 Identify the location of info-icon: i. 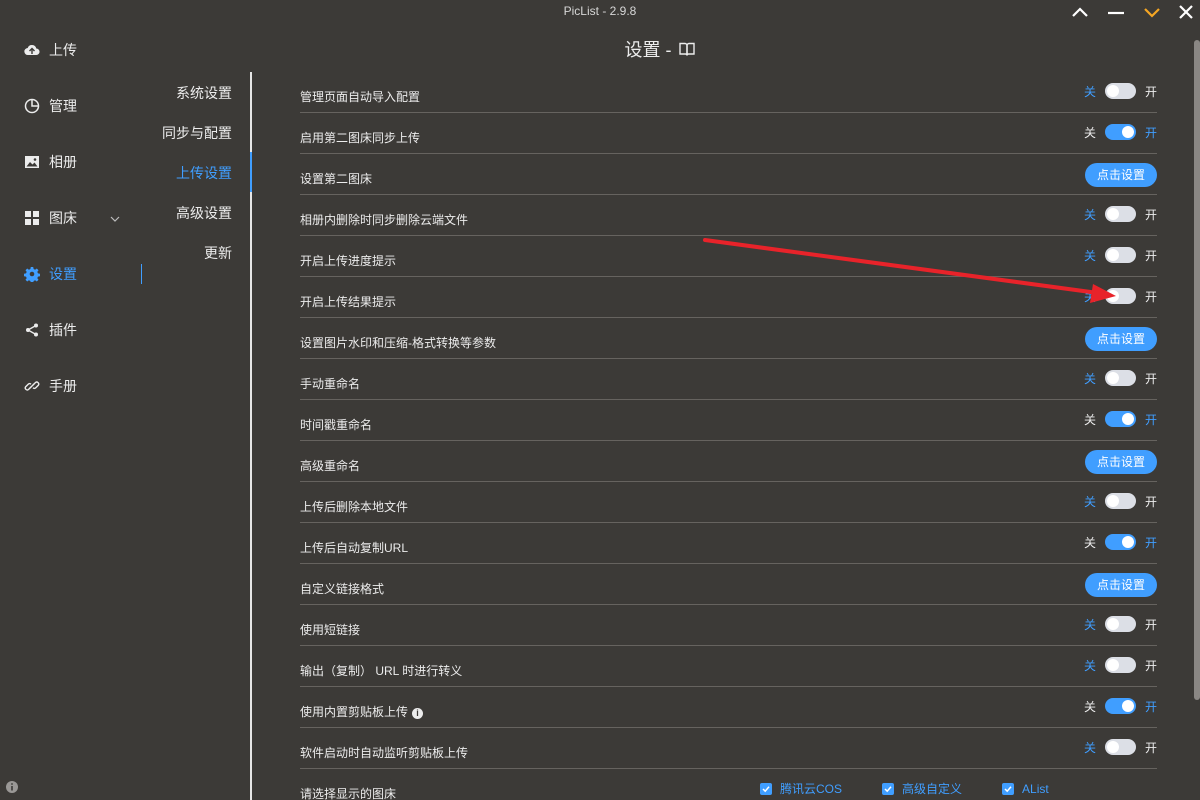
(418, 713).